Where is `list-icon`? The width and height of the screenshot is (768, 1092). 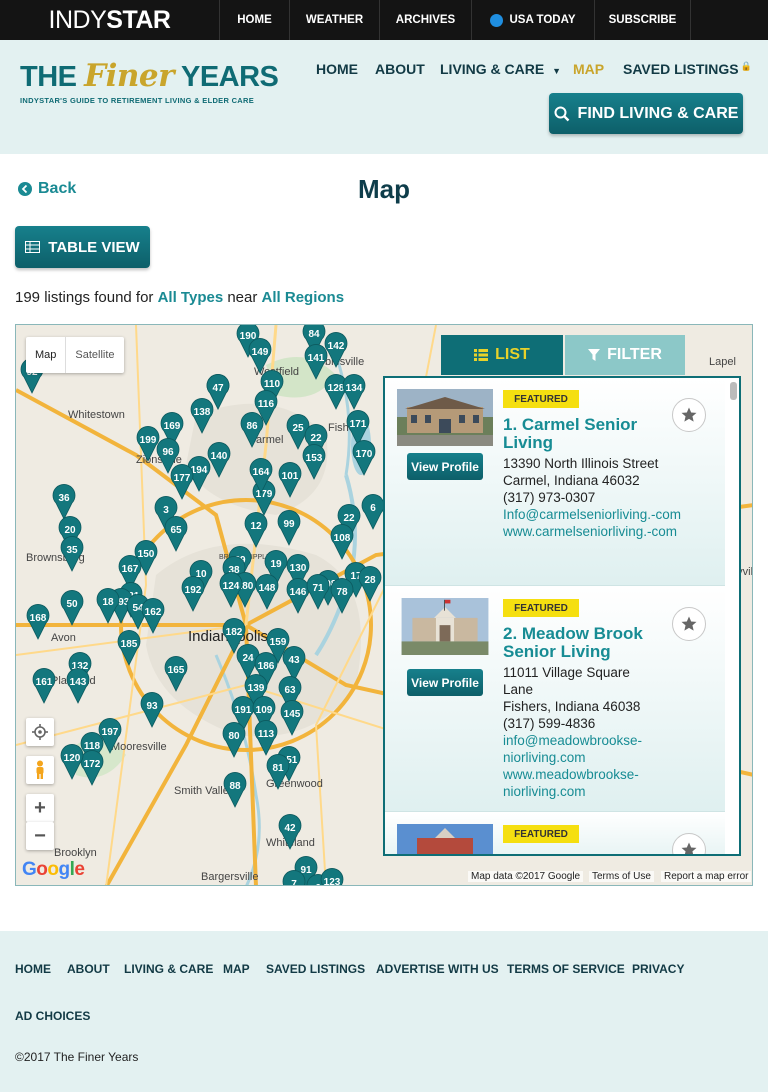
list-icon is located at coordinates (481, 355).